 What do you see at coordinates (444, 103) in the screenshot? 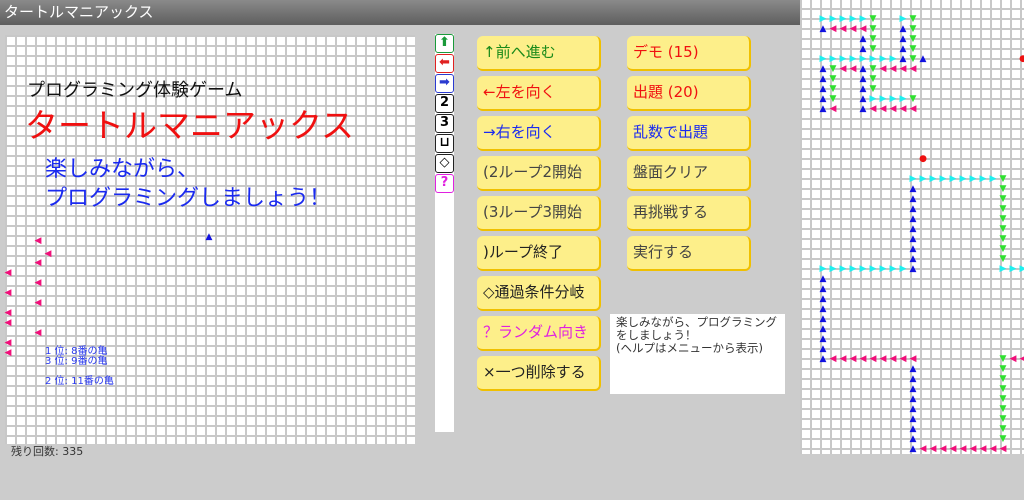
I see `loop2-icon: 2` at bounding box center [444, 103].